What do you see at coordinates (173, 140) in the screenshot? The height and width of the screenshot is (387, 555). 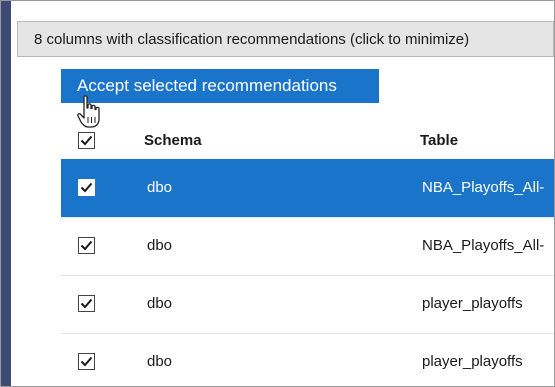 I see `schema-column-header: Schema` at bounding box center [173, 140].